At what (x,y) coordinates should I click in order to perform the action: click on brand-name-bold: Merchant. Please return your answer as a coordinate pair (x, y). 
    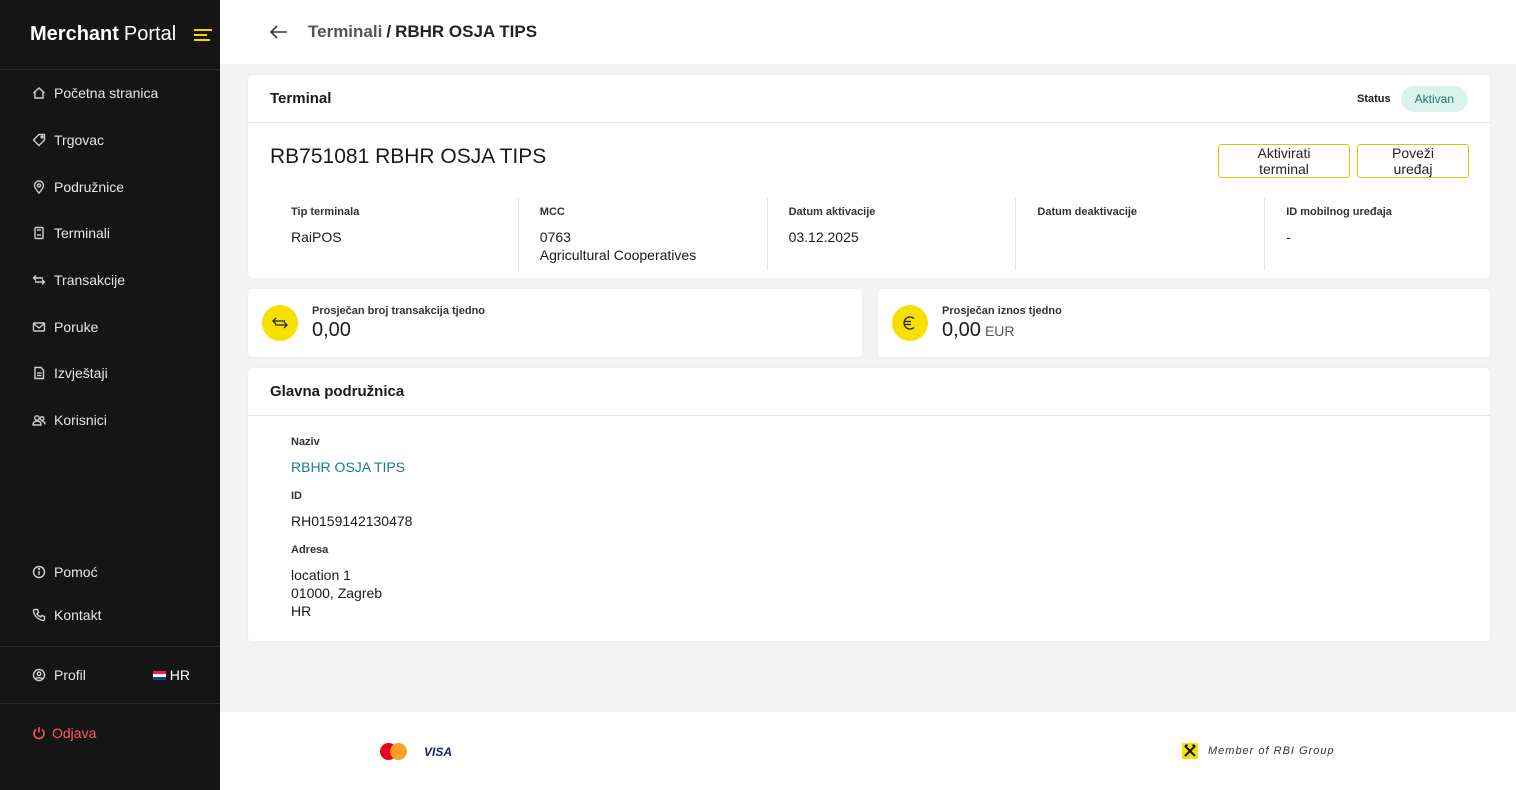
    Looking at the image, I should click on (74, 34).